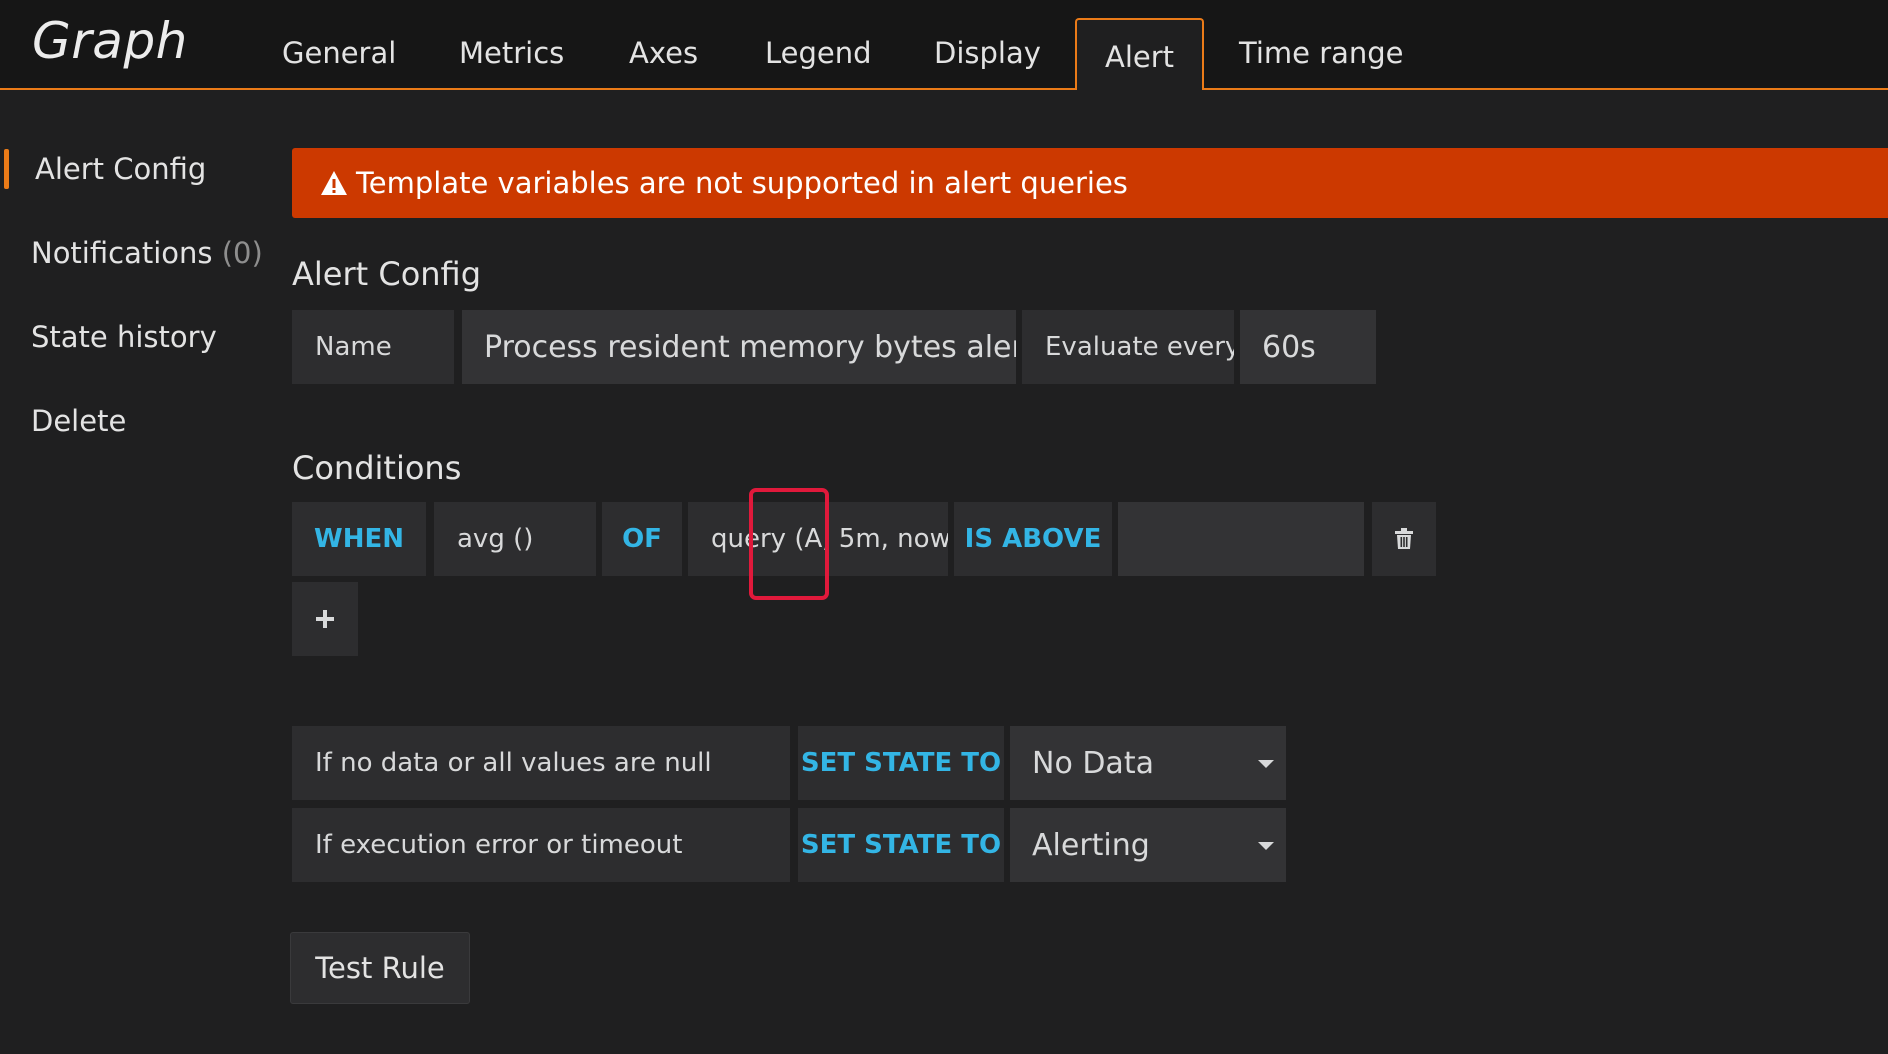  I want to click on sidebar-item-delete: Delete, so click(78, 421).